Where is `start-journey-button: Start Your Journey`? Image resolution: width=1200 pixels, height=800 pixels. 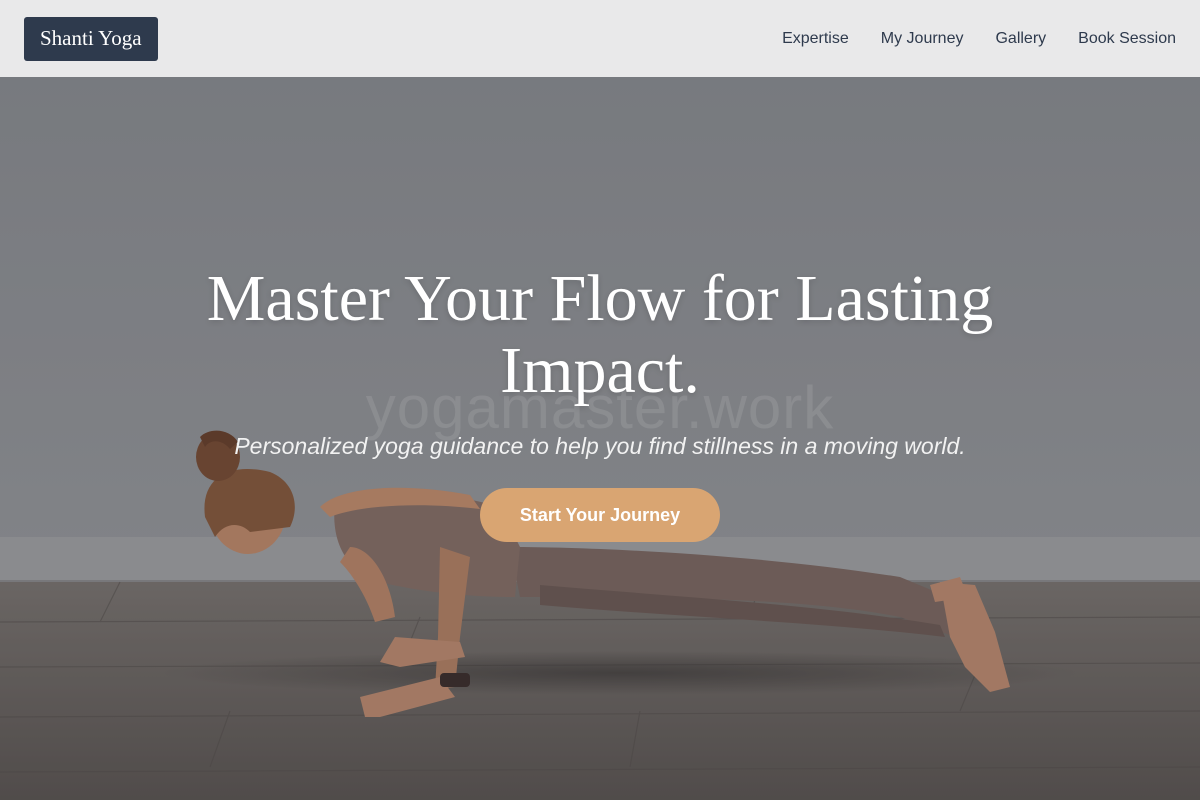 start-journey-button: Start Your Journey is located at coordinates (600, 515).